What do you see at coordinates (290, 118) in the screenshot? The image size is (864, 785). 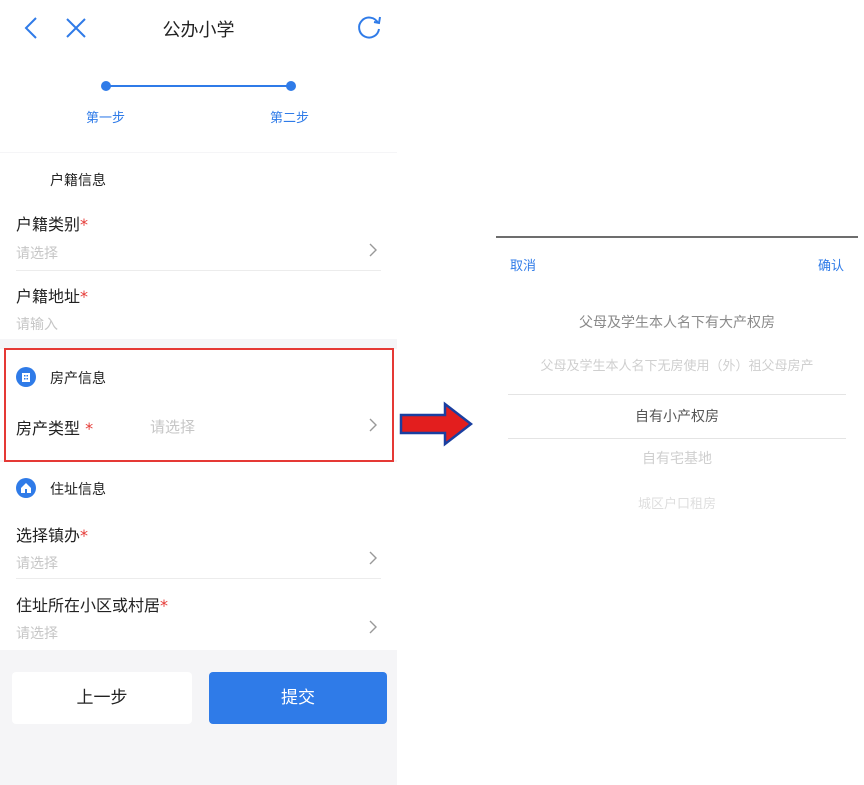 I see `step-2-label: 第二步` at bounding box center [290, 118].